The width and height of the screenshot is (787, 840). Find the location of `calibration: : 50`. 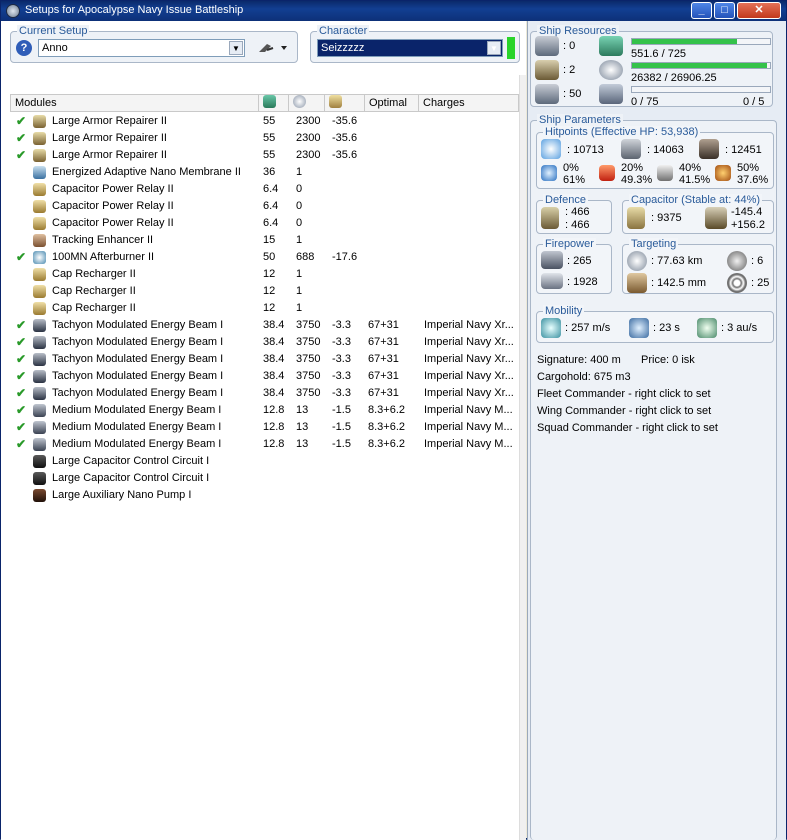

calibration: : 50 is located at coordinates (572, 94).